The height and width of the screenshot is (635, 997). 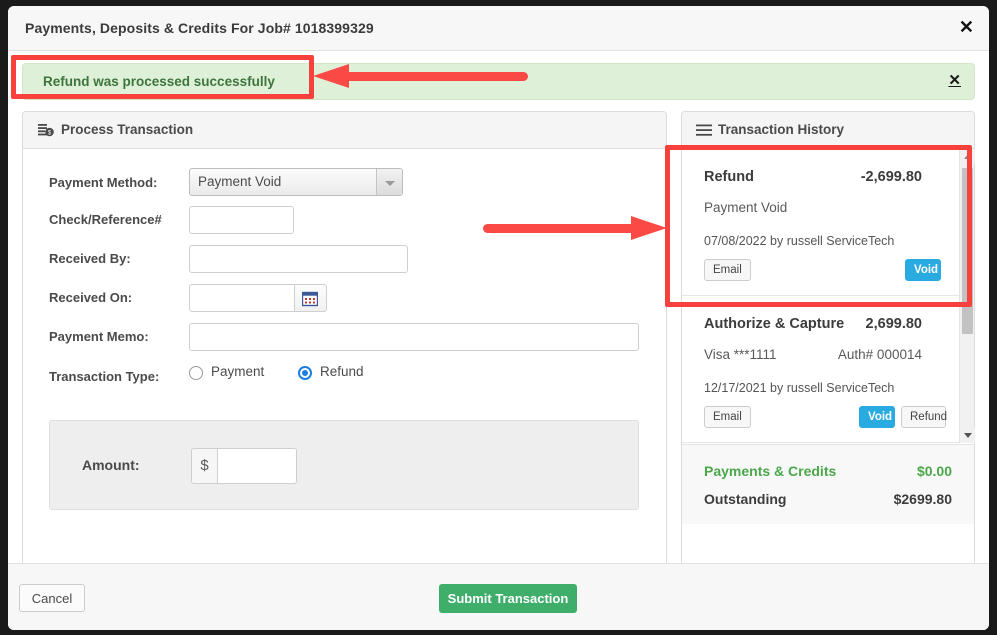 What do you see at coordinates (99, 336) in the screenshot?
I see `payment-memo-label: Payment Memo:` at bounding box center [99, 336].